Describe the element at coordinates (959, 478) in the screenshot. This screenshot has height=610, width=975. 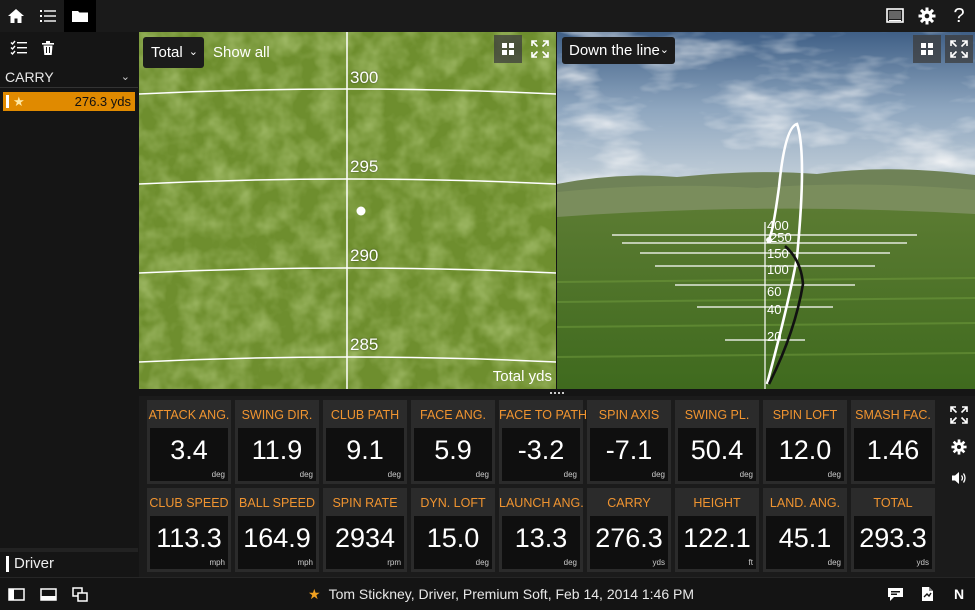
I see `speaker-icon` at that location.